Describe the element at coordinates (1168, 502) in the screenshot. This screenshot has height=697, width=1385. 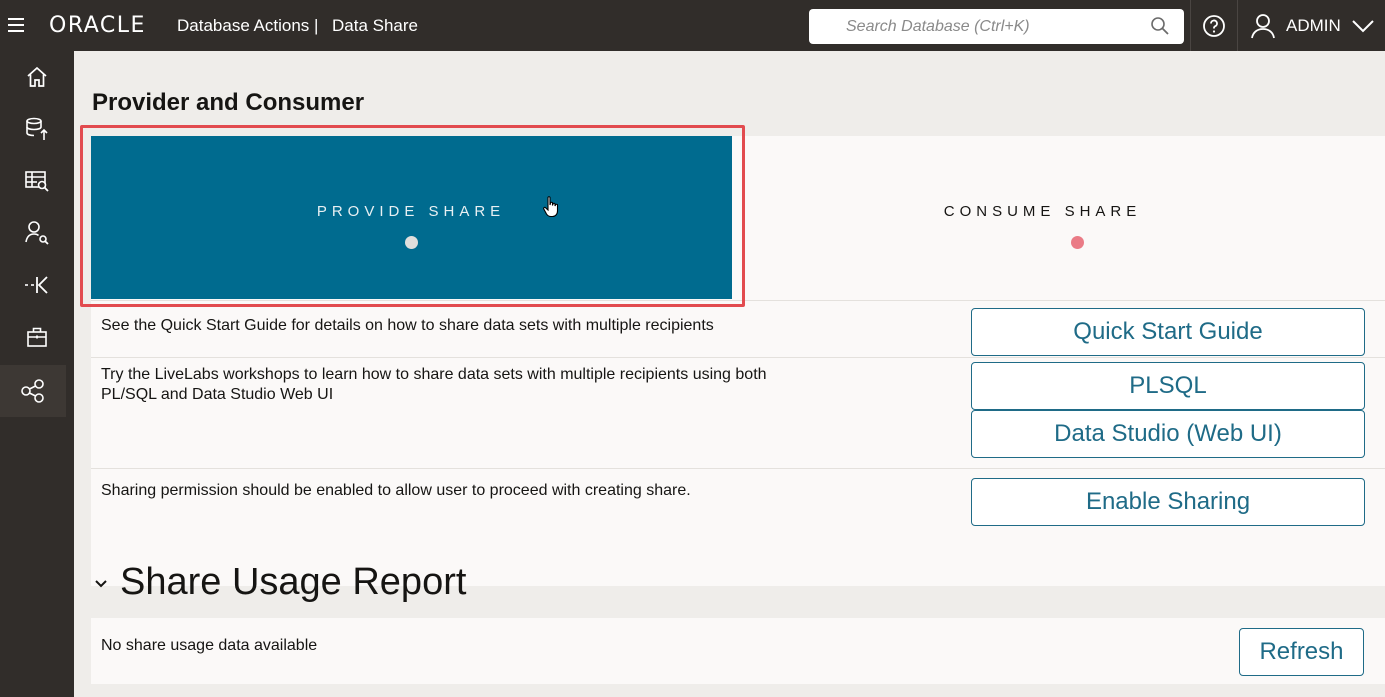
I see `enable-sharing-button: Enable Sharing` at that location.